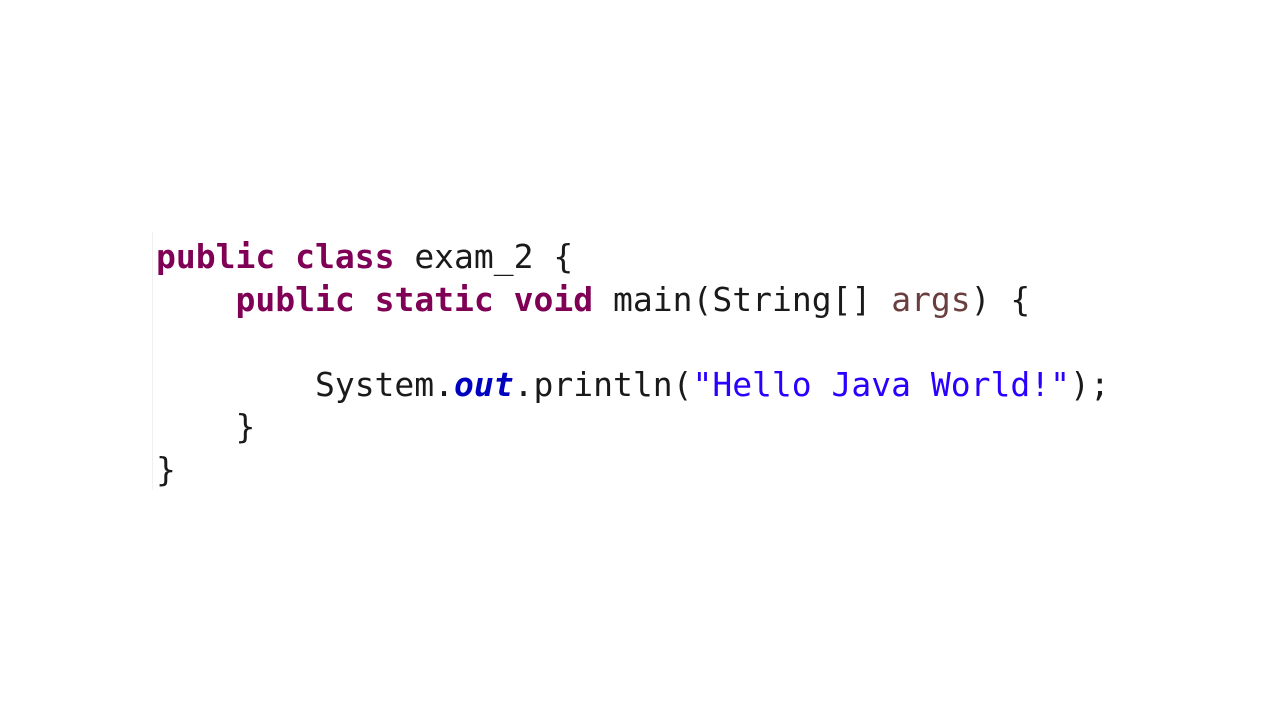 This screenshot has width=1280, height=720. Describe the element at coordinates (603, 384) in the screenshot. I see `println-call: .println(` at that location.